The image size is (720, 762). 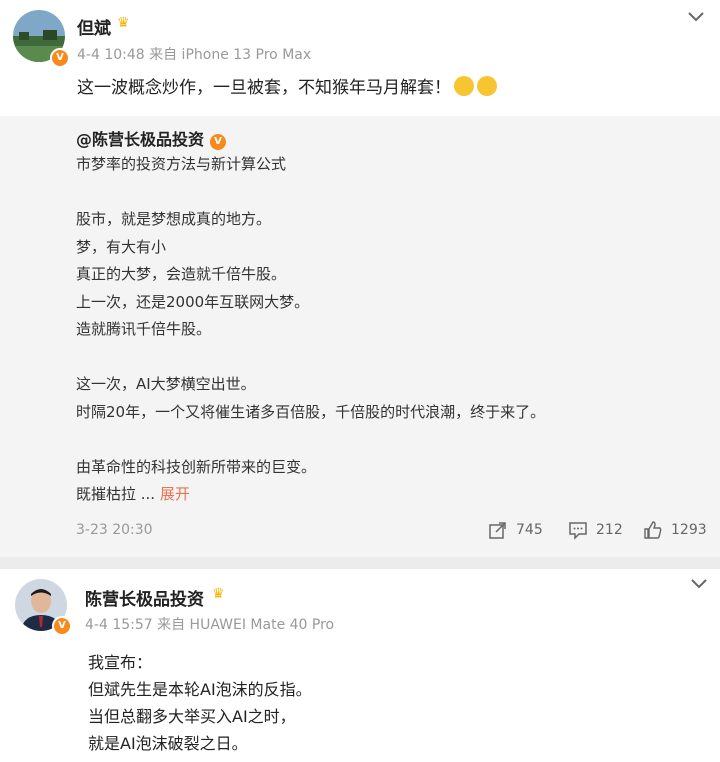 I want to click on thumbs-up-icon, so click(x=653, y=530).